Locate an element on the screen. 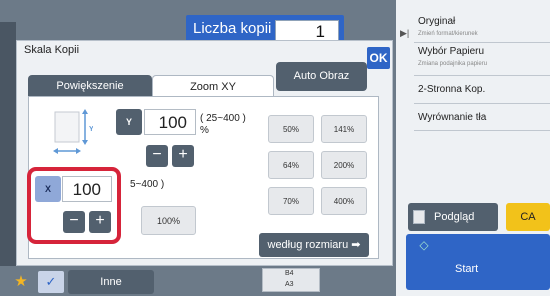 The width and height of the screenshot is (550, 296). preset-141-button: 141% is located at coordinates (344, 129).